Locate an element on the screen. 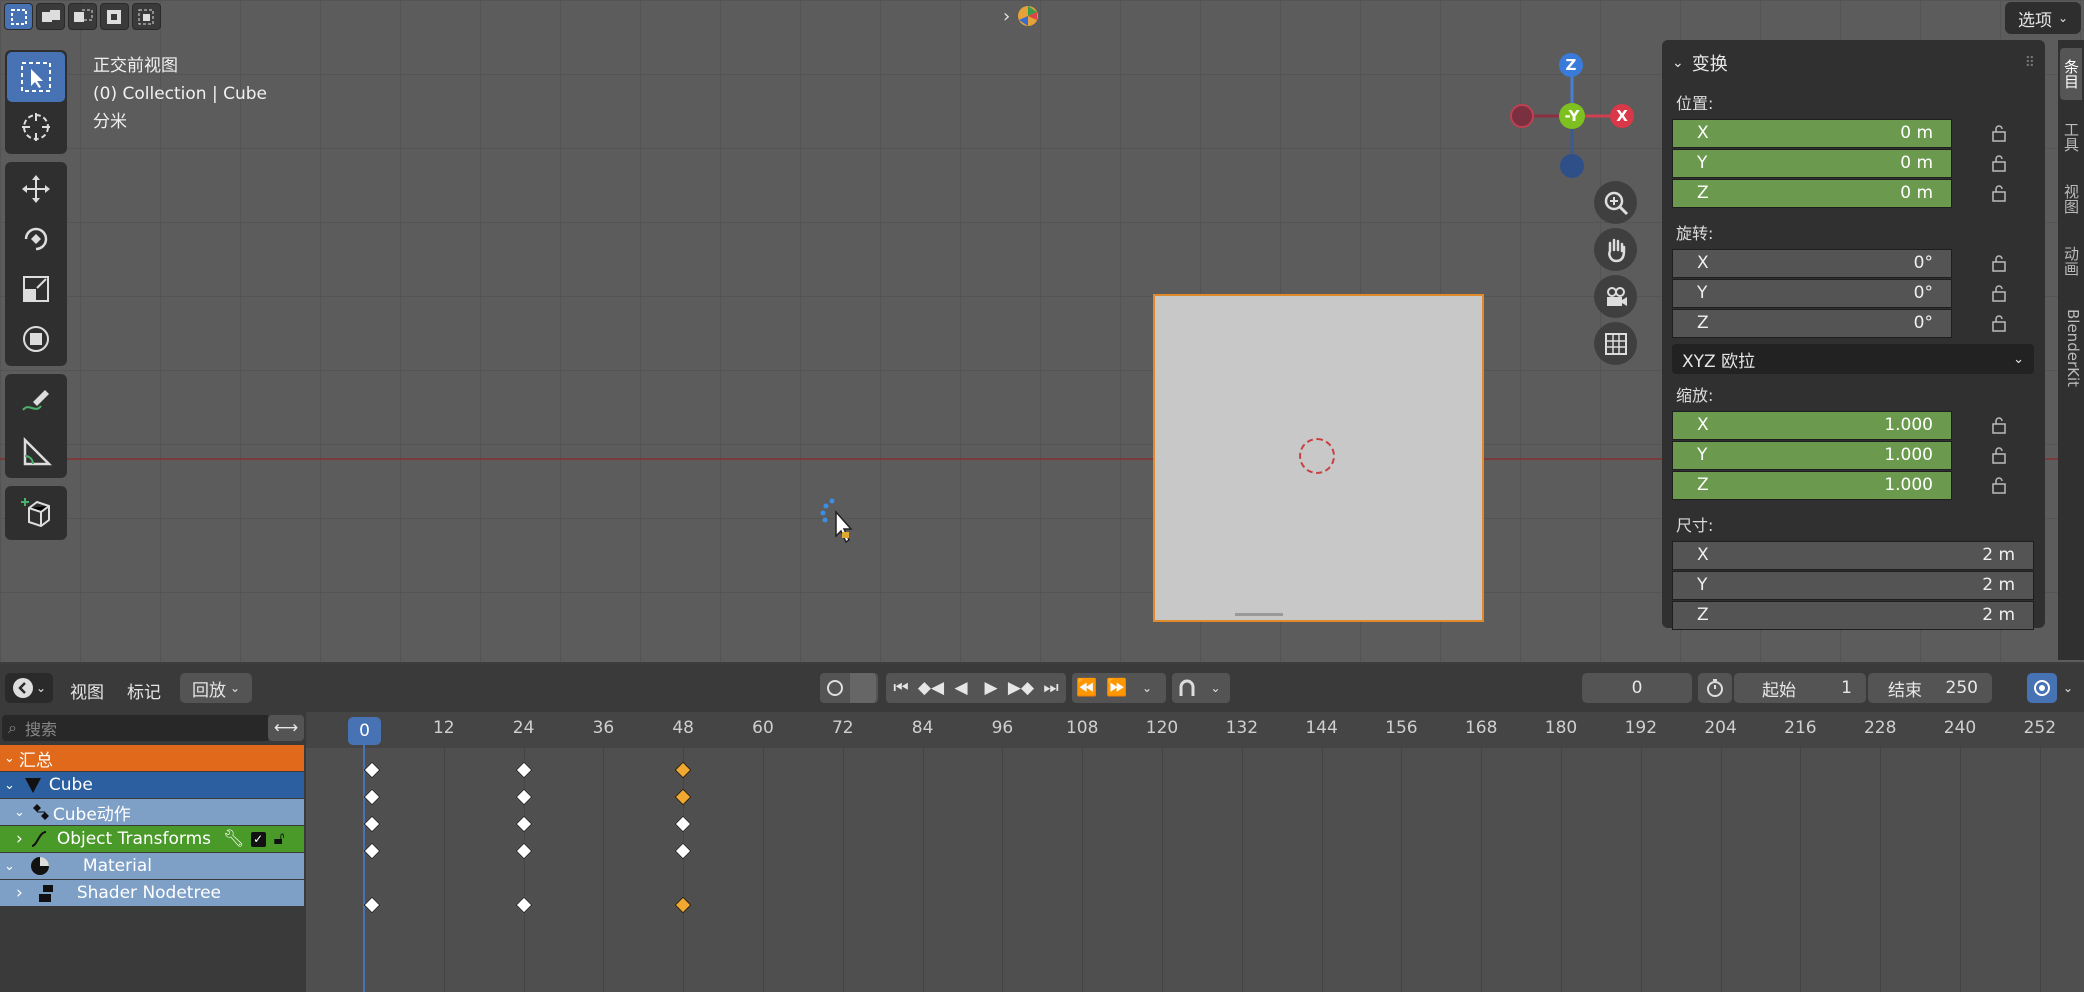 This screenshot has height=992, width=2084. jump-end-icon: ⏭ is located at coordinates (1051, 688).